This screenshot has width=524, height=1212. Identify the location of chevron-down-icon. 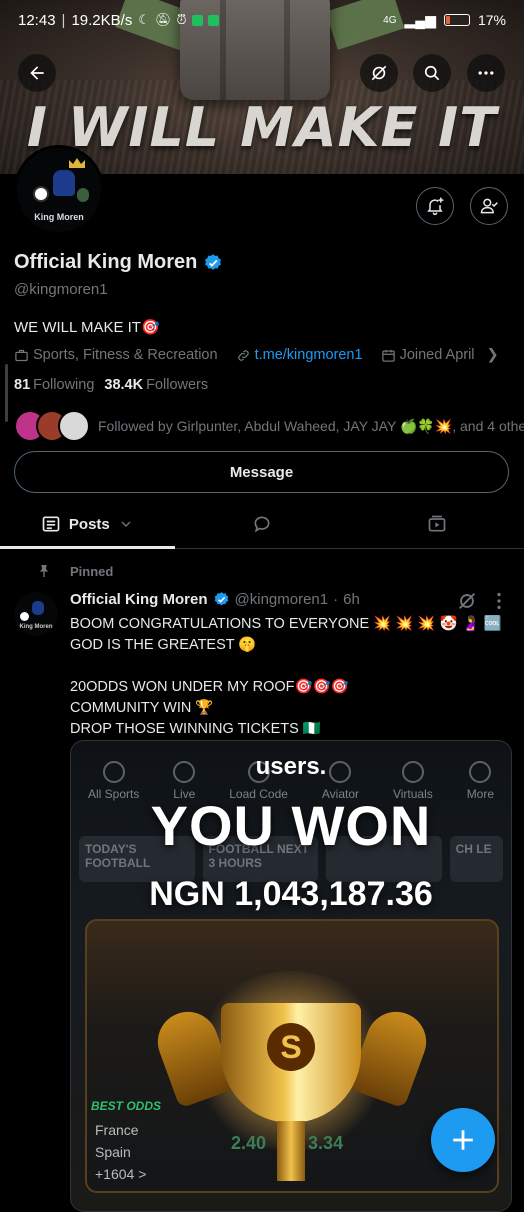
(126, 524).